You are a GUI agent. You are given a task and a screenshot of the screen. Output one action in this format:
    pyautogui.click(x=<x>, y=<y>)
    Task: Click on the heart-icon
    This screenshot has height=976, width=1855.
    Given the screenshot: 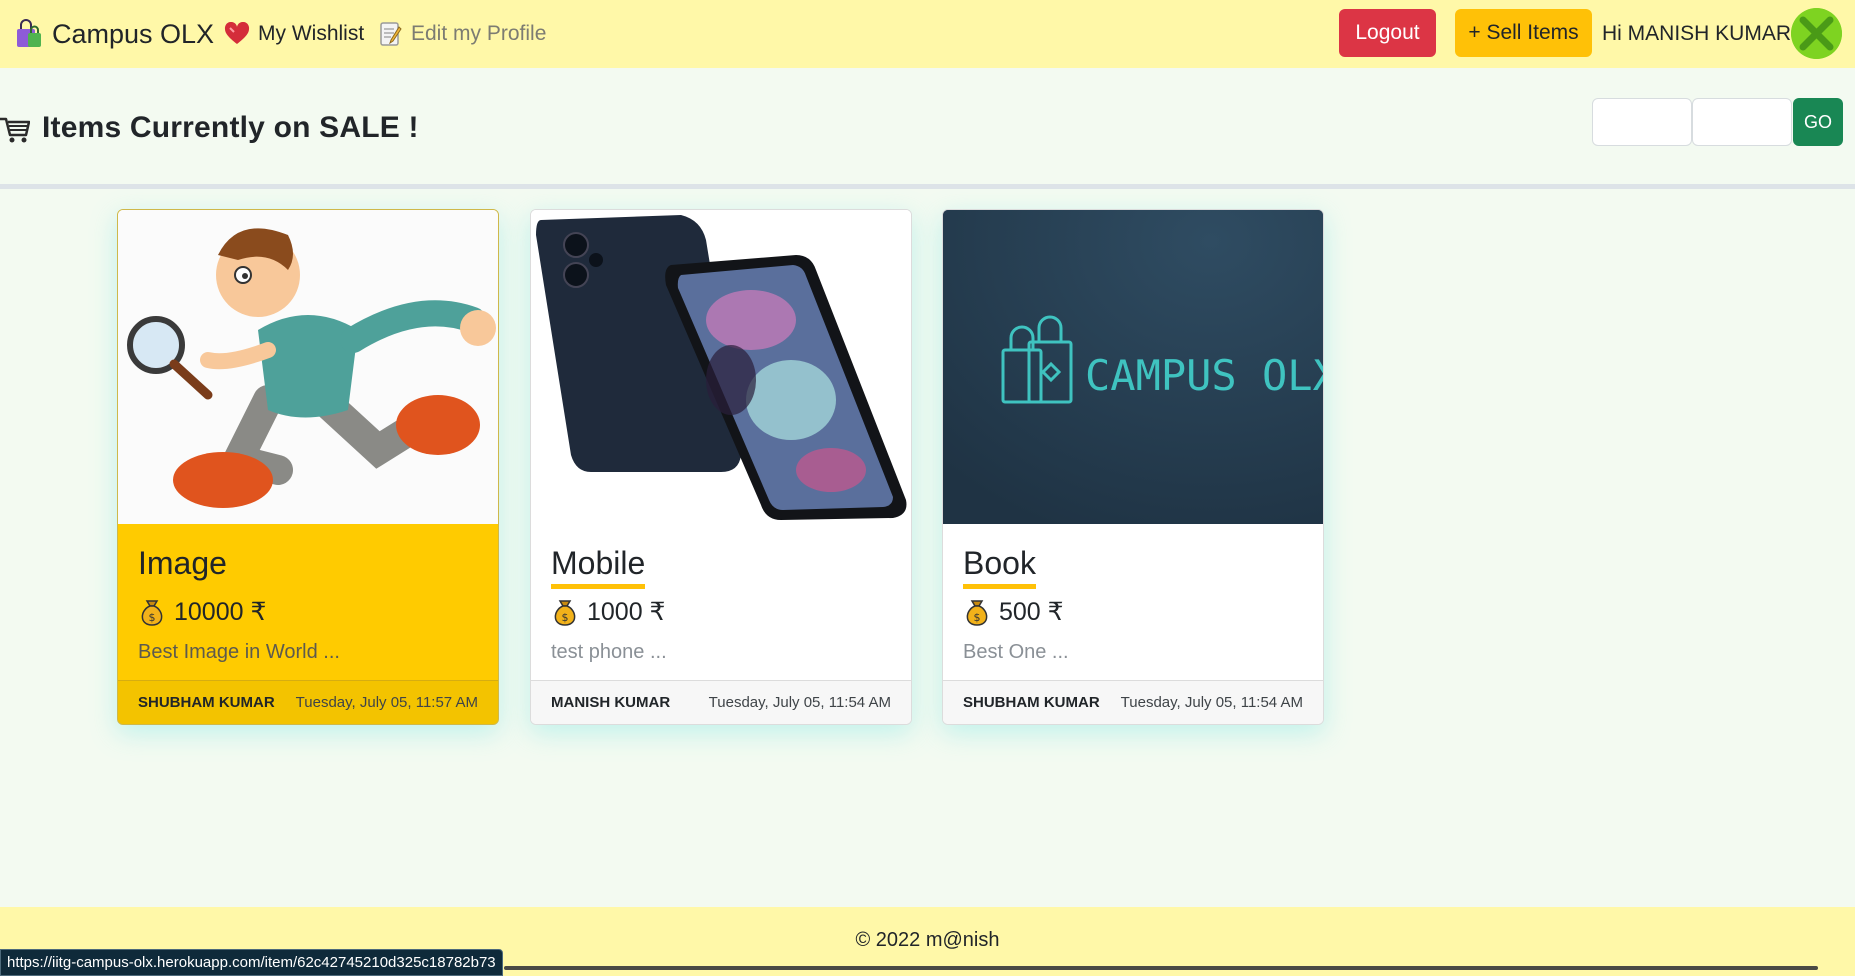 What is the action you would take?
    pyautogui.click(x=237, y=33)
    